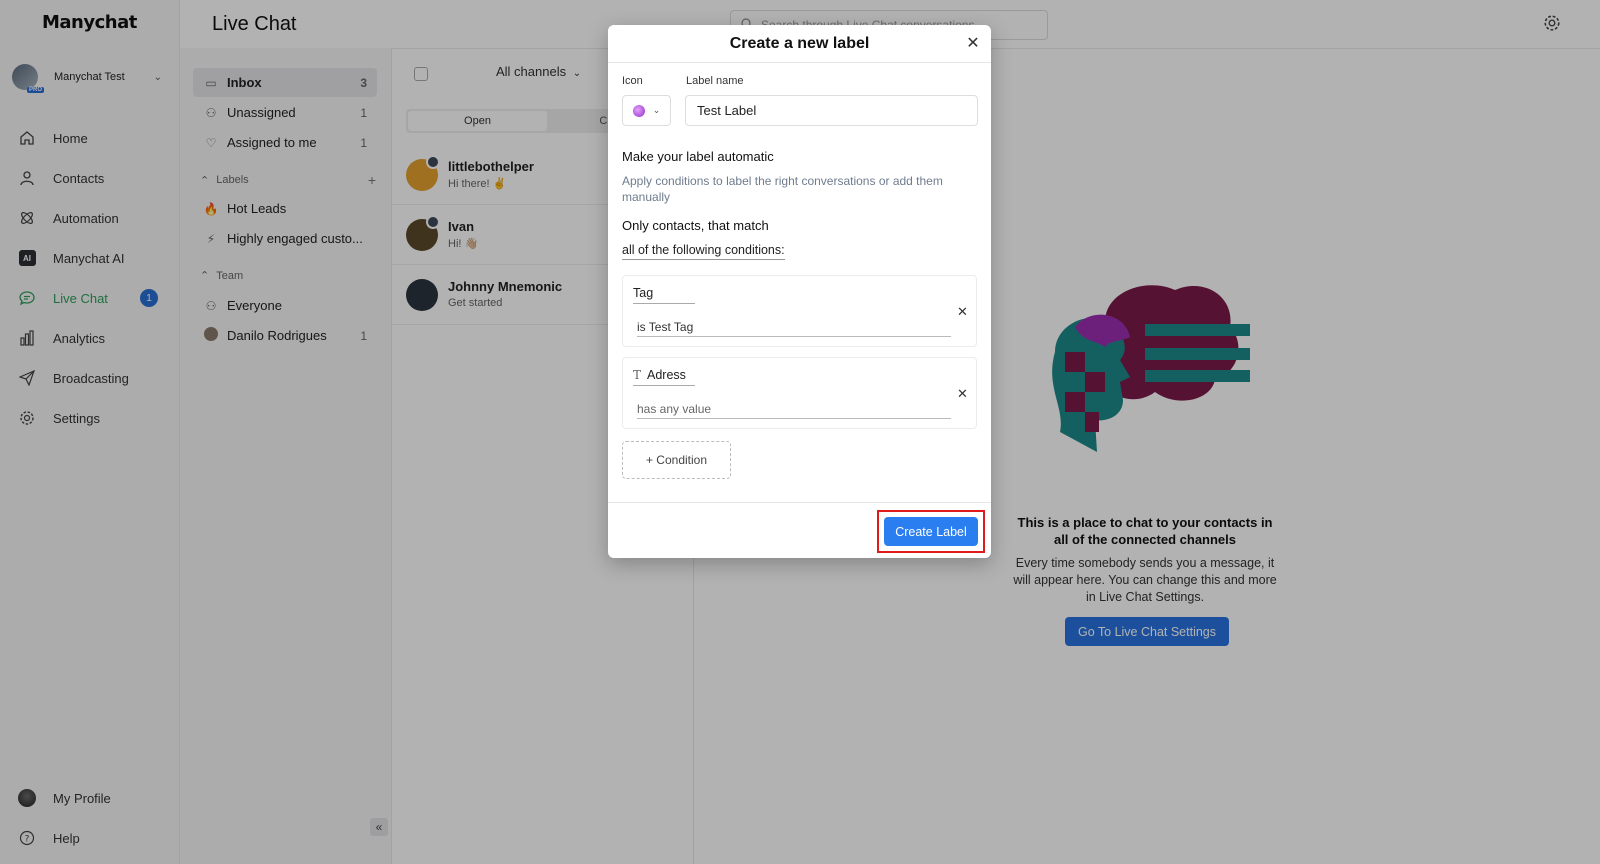 The width and height of the screenshot is (1600, 864). What do you see at coordinates (643, 293) in the screenshot?
I see `condition-field: Tag` at bounding box center [643, 293].